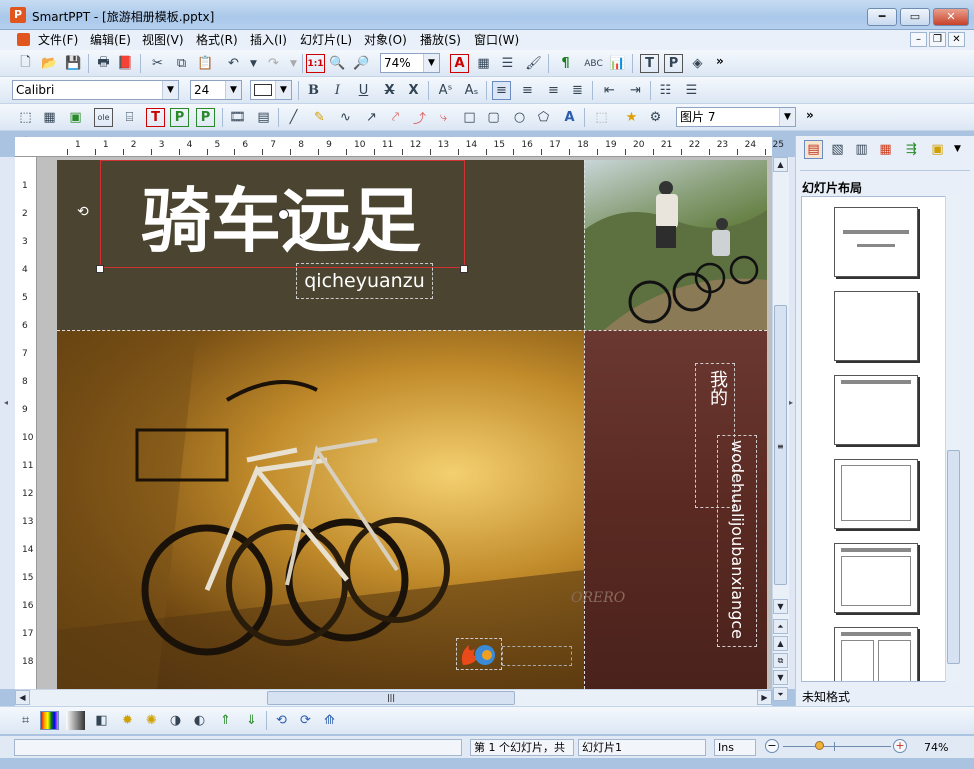  What do you see at coordinates (395, 117) in the screenshot?
I see `connector-tool-icon: ⤤` at bounding box center [395, 117].